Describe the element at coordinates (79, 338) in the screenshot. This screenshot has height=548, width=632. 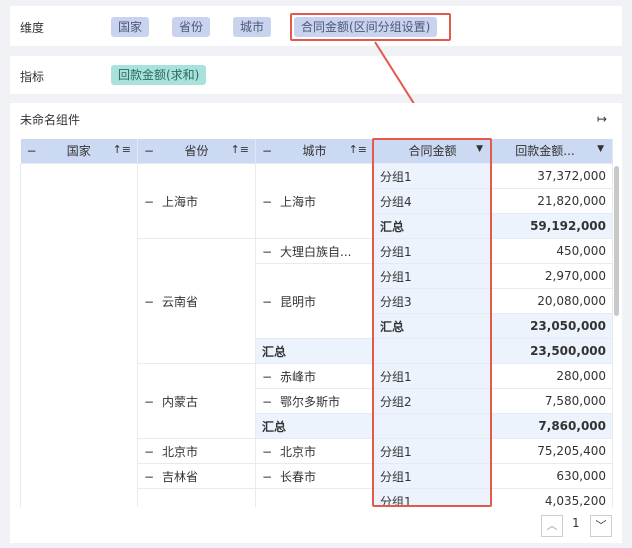
I see `country-cell` at that location.